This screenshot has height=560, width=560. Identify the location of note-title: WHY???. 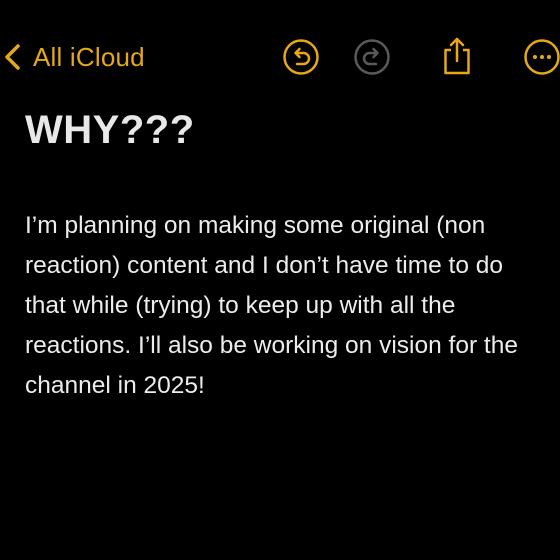
(110, 130).